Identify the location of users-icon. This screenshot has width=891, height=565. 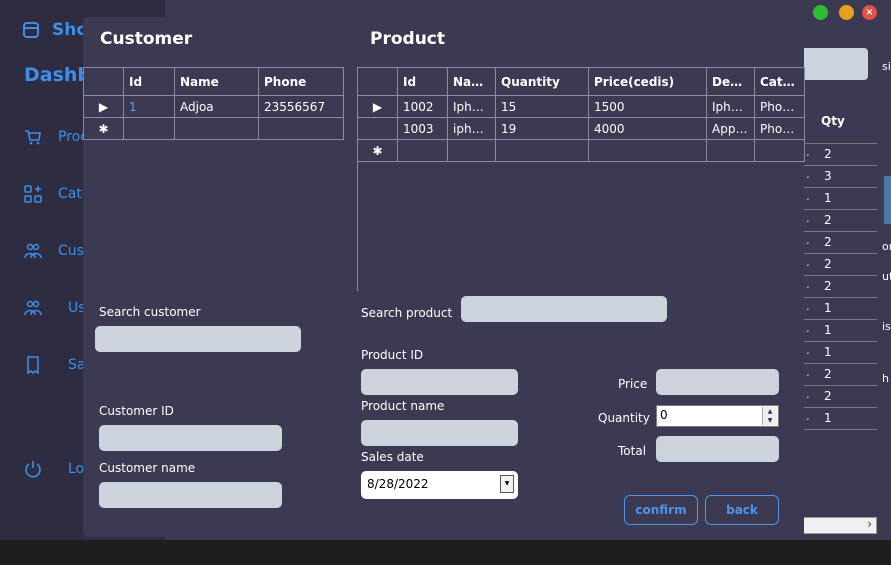
(33, 308).